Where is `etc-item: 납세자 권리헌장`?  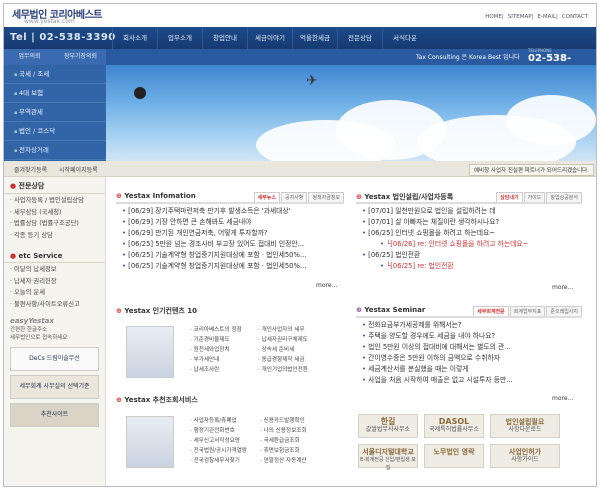 etc-item: 납세자 권리헌장 is located at coordinates (54, 282).